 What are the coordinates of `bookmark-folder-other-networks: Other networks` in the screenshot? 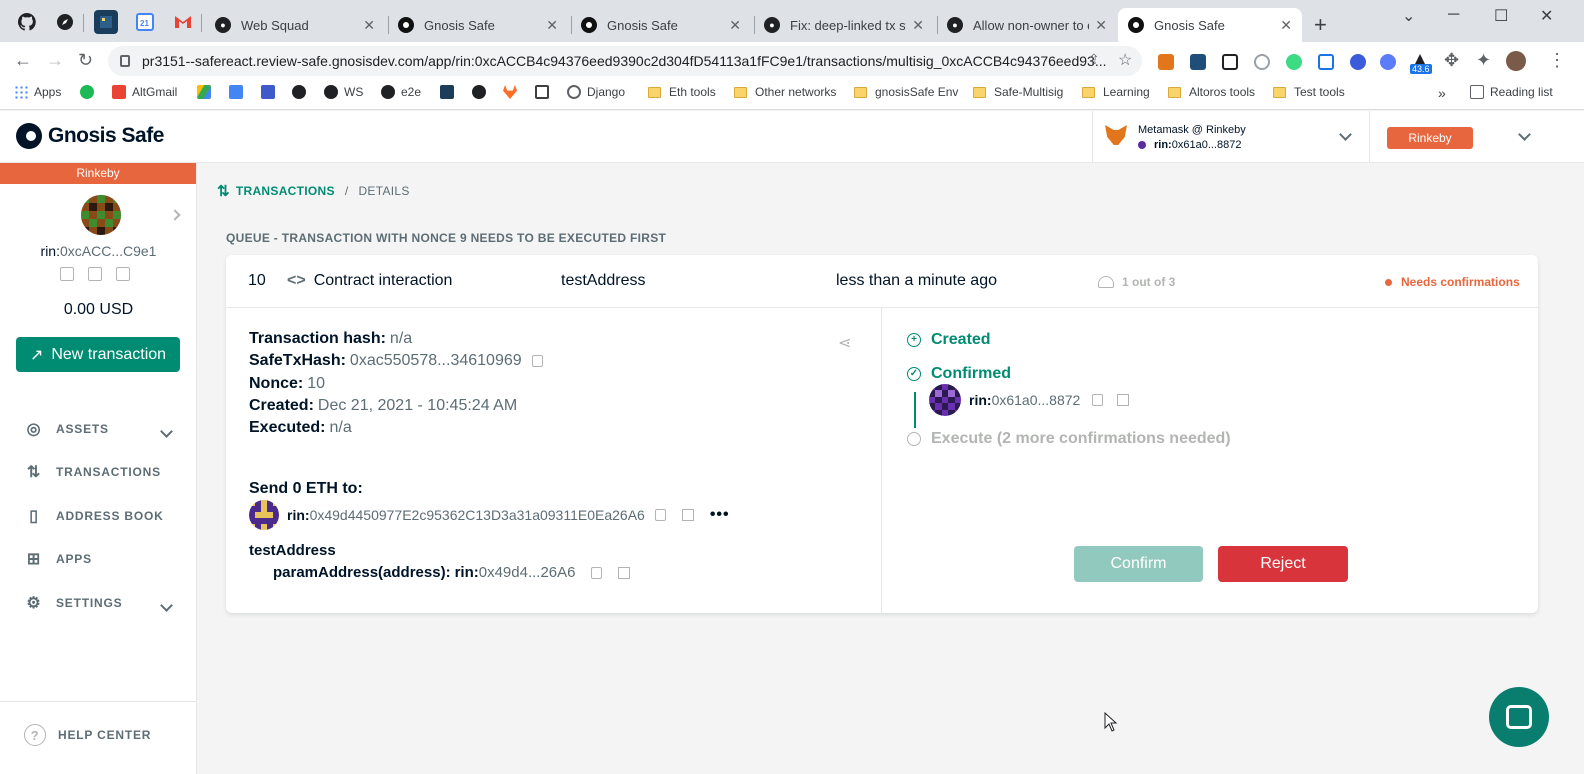 It's located at (785, 92).